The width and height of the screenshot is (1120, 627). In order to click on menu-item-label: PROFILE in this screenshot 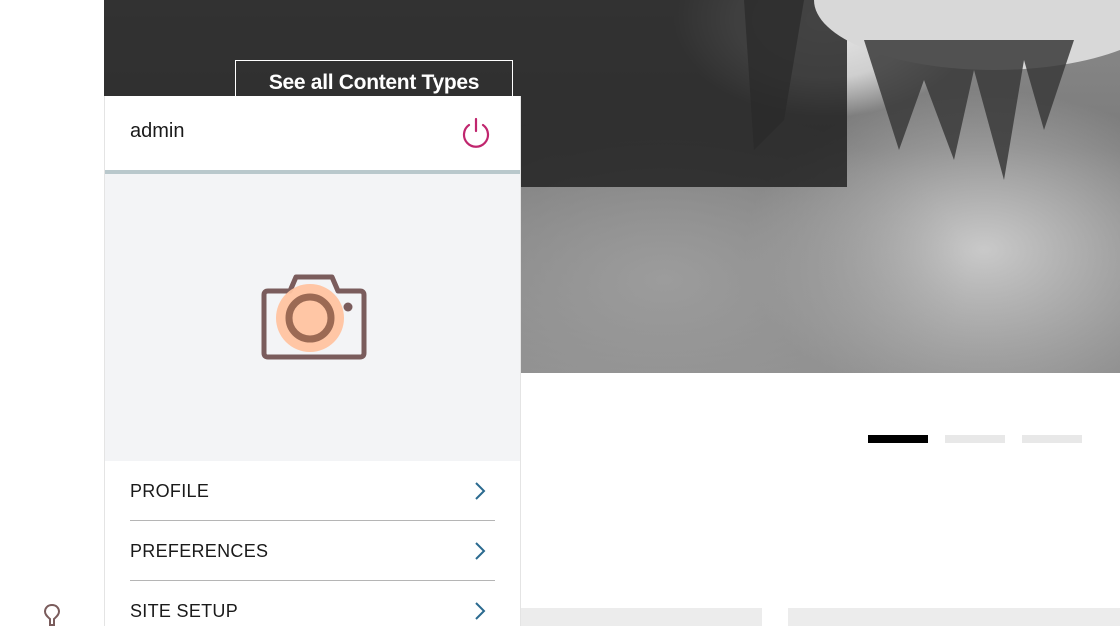, I will do `click(170, 491)`.